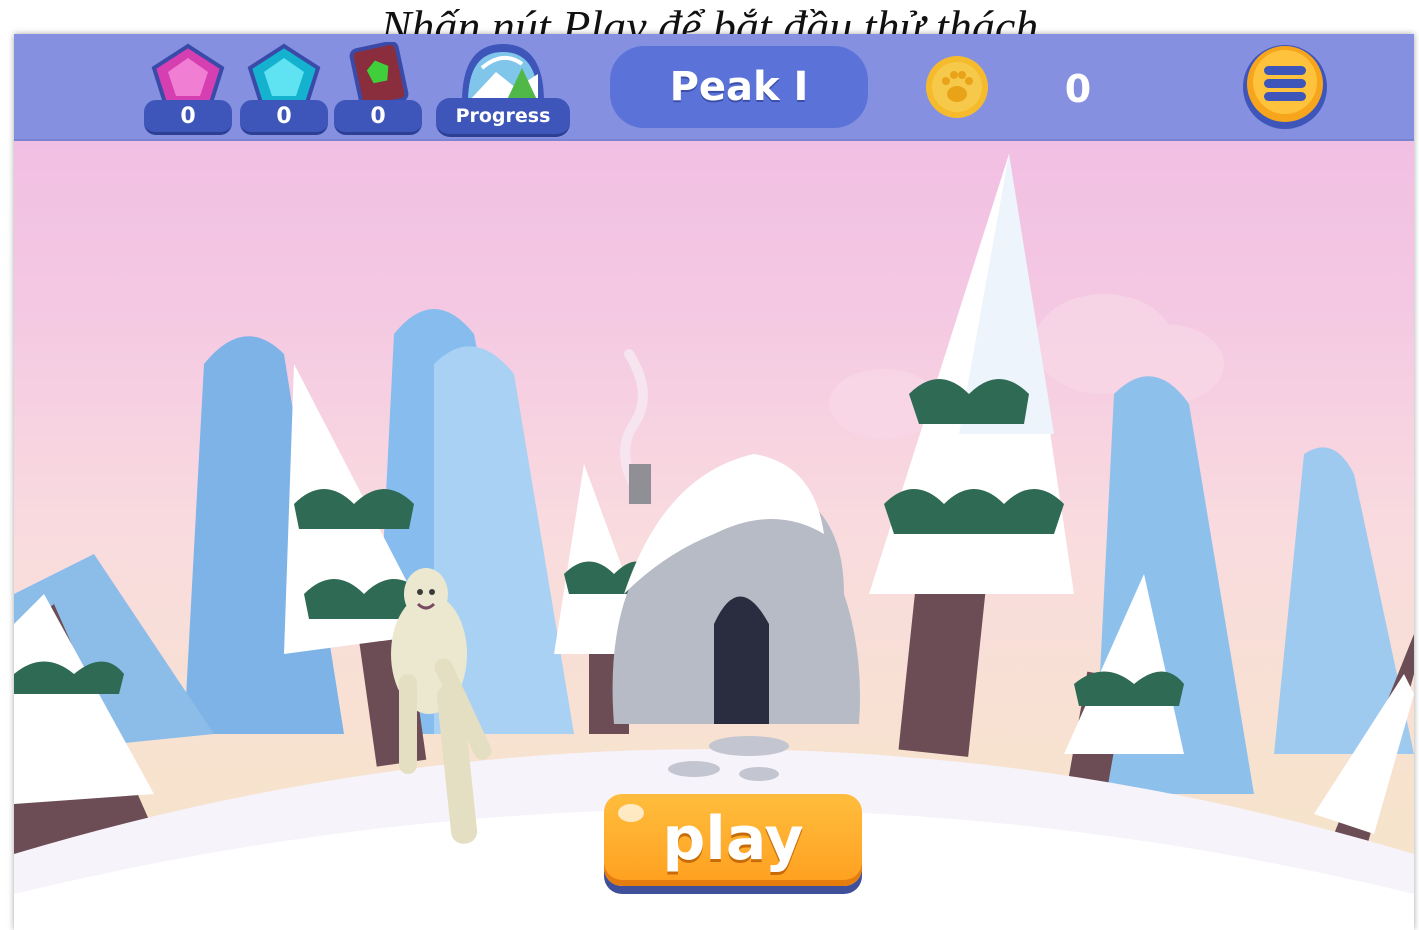  I want to click on progress-button: Progress, so click(503, 87).